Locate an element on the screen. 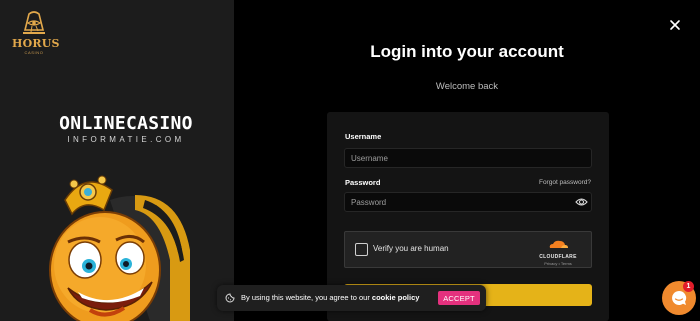 The height and width of the screenshot is (321, 700). captcha-label: Verify you are human is located at coordinates (411, 248).